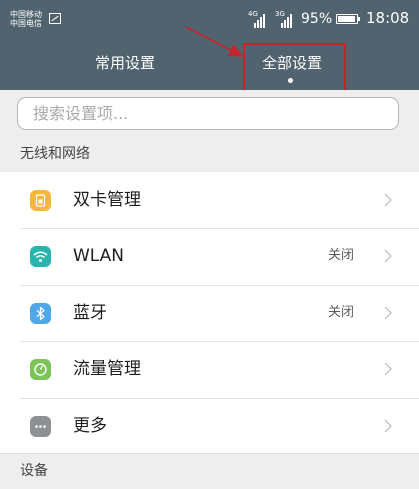 The height and width of the screenshot is (489, 419). I want to click on battery-icon, so click(348, 19).